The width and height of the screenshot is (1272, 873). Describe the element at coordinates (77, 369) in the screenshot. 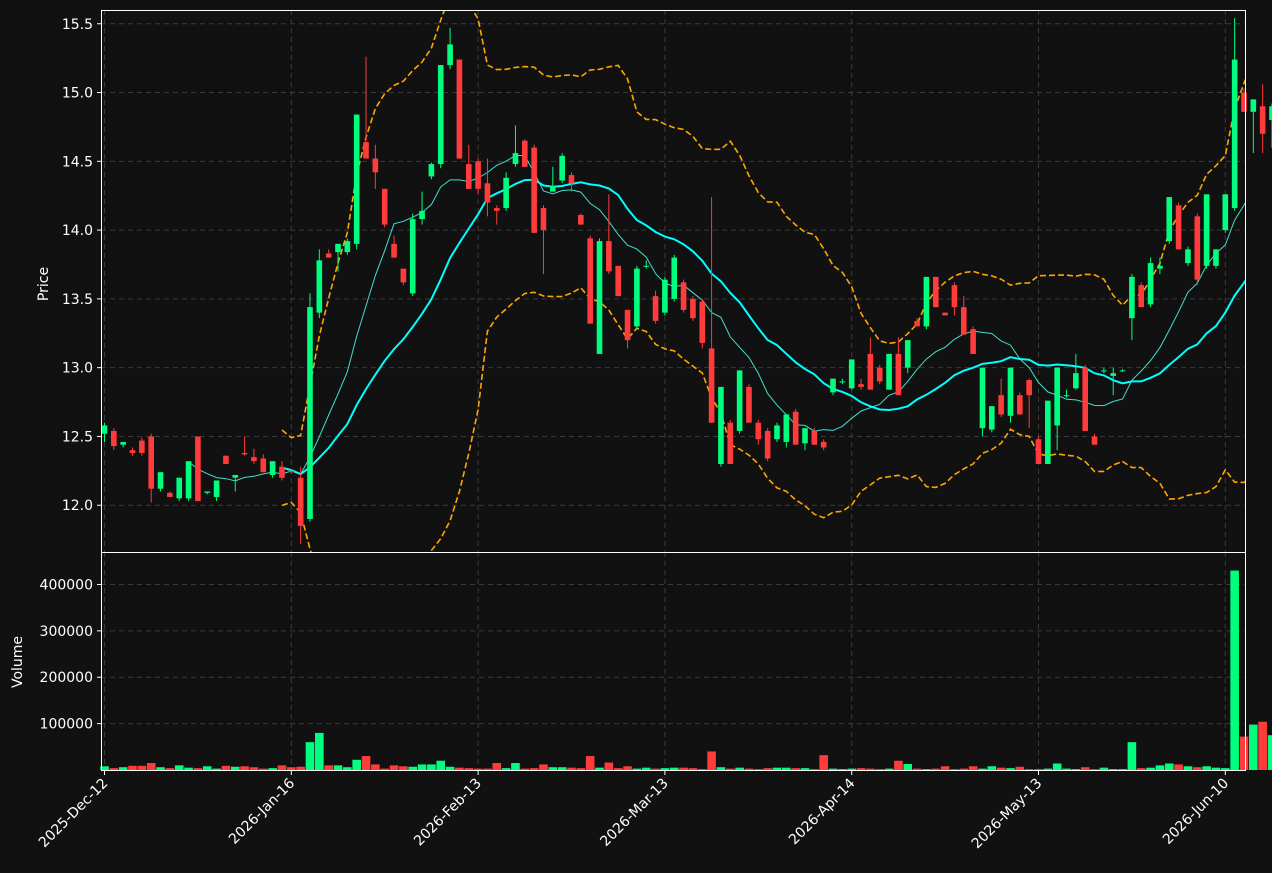

I see `price-tick-label: 13.0` at that location.